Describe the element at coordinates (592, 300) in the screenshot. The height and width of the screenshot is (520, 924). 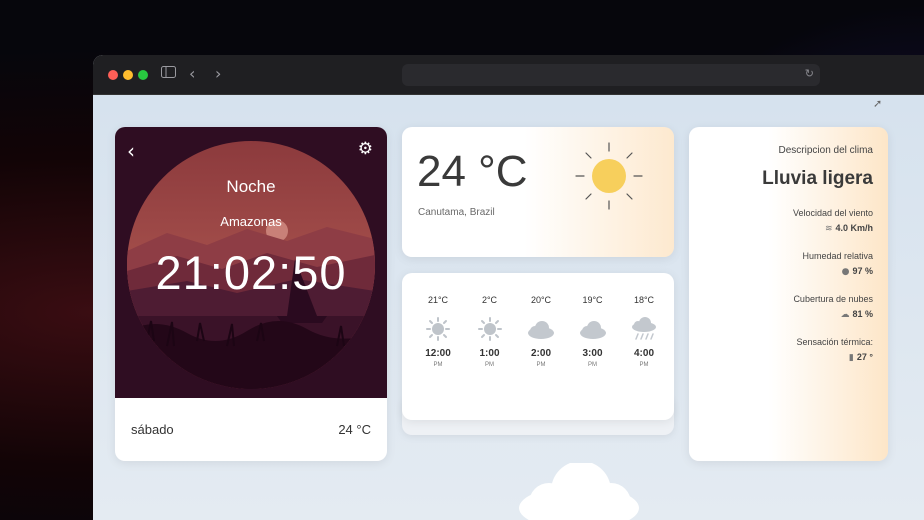
I see `forecast-temp: 19°C` at that location.